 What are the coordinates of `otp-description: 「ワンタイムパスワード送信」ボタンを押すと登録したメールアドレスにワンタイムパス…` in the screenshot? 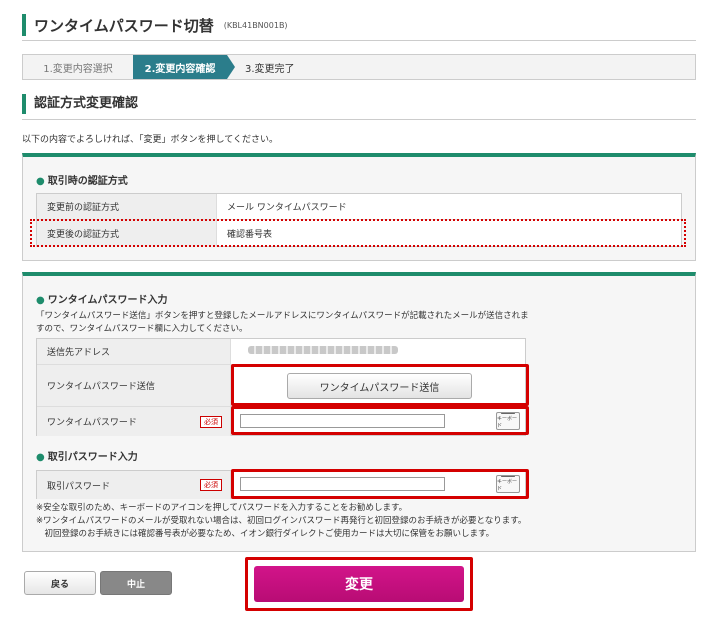 It's located at (282, 322).